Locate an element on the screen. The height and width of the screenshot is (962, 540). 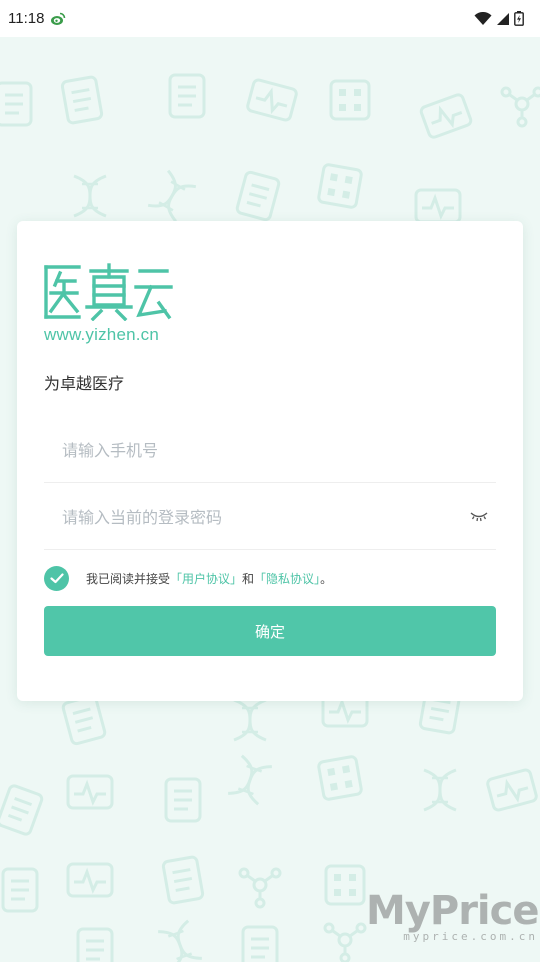
wifi-icon is located at coordinates (483, 18).